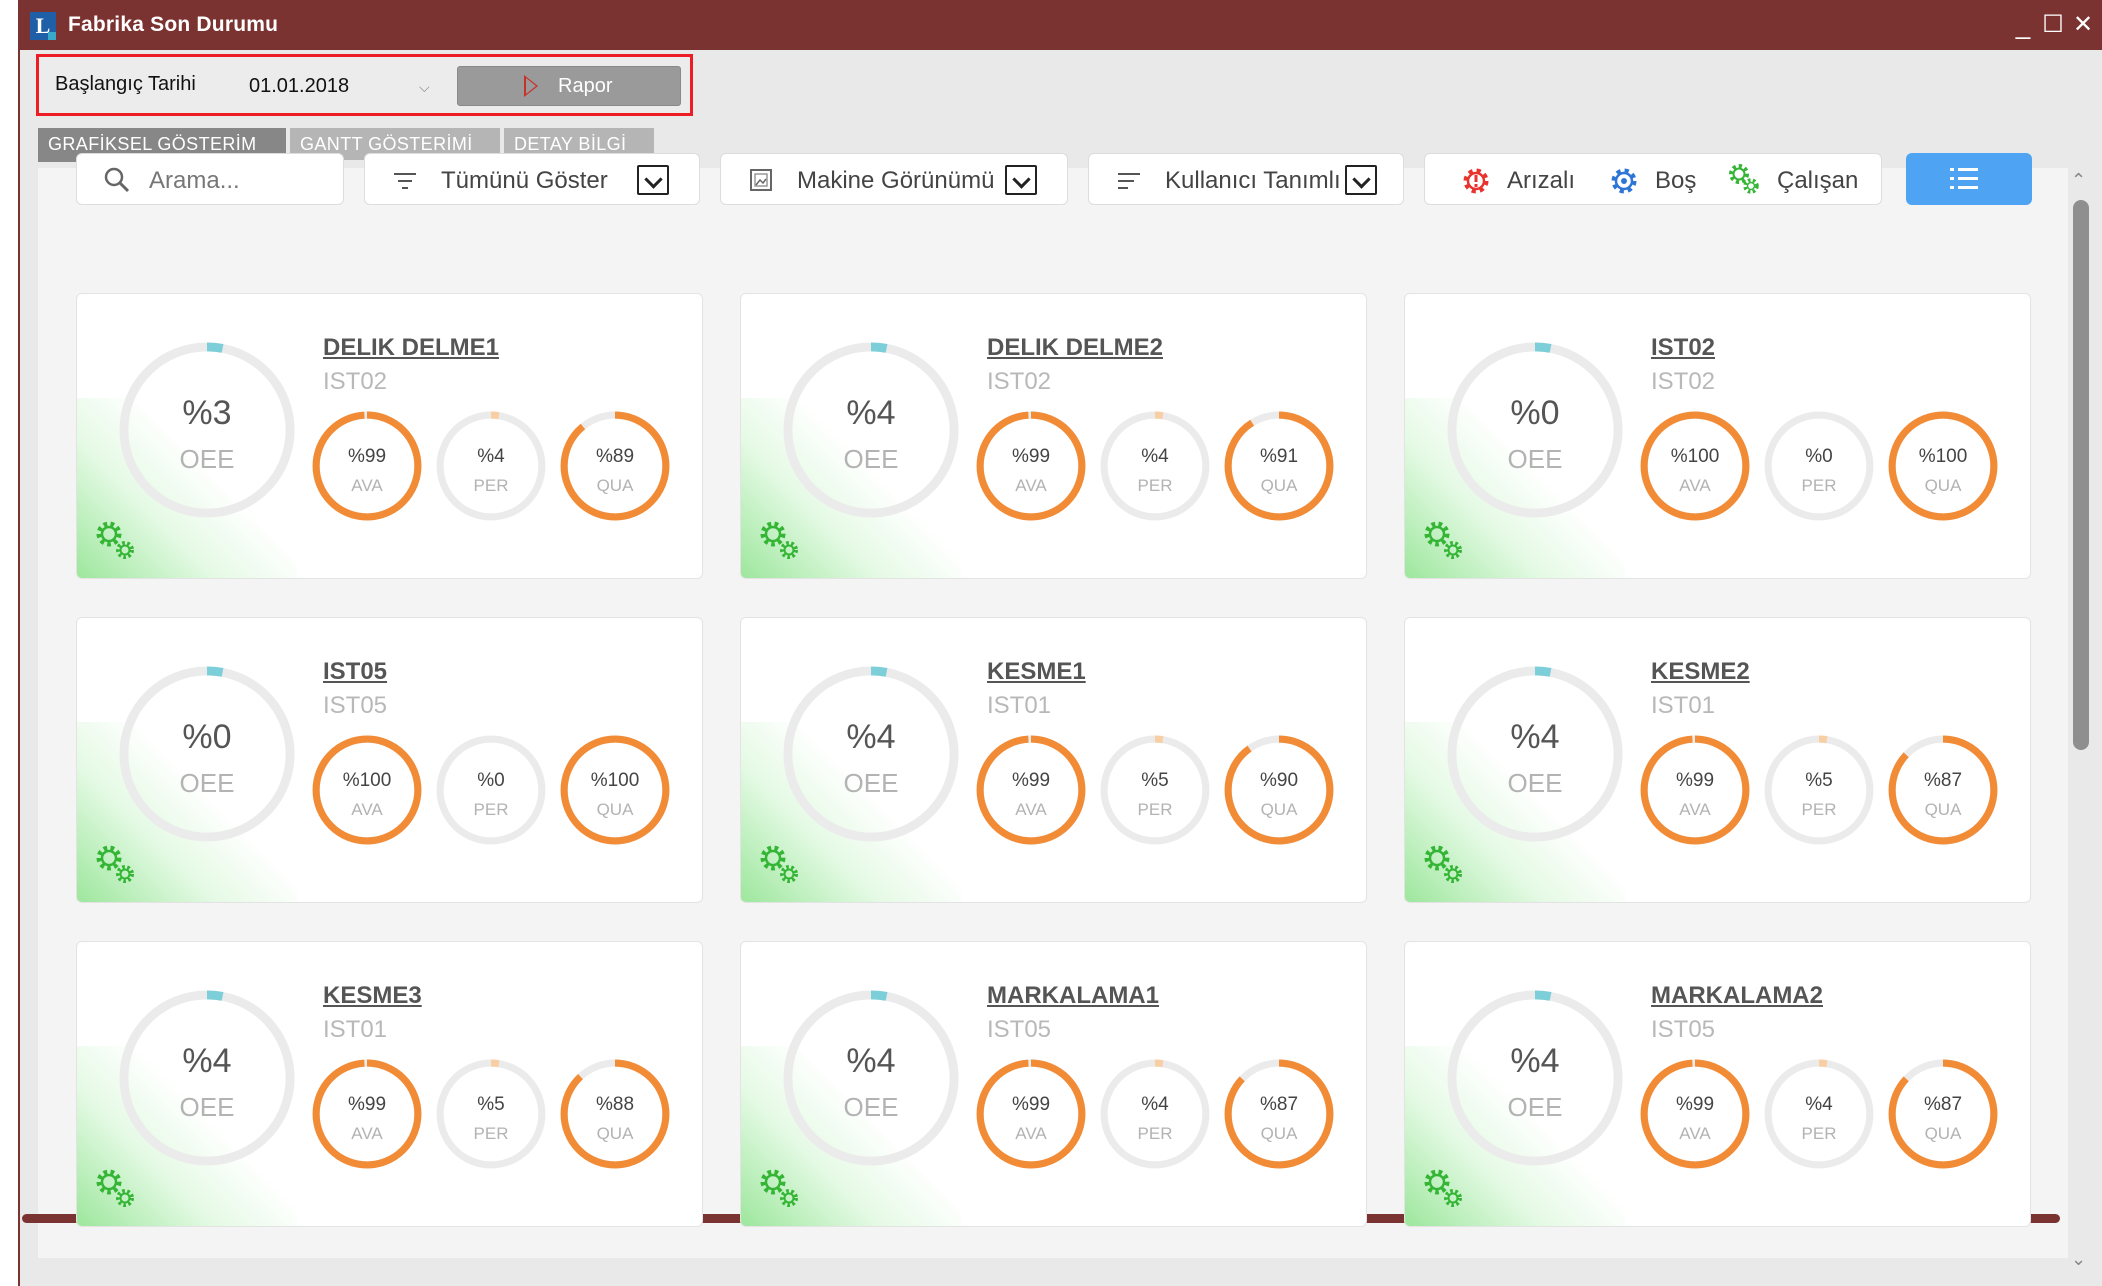 Image resolution: width=2102 pixels, height=1286 pixels. I want to click on machine-card: %4 OEE KESME1 IST01 %99 AVA %5 PER %90 QUA, so click(1053, 760).